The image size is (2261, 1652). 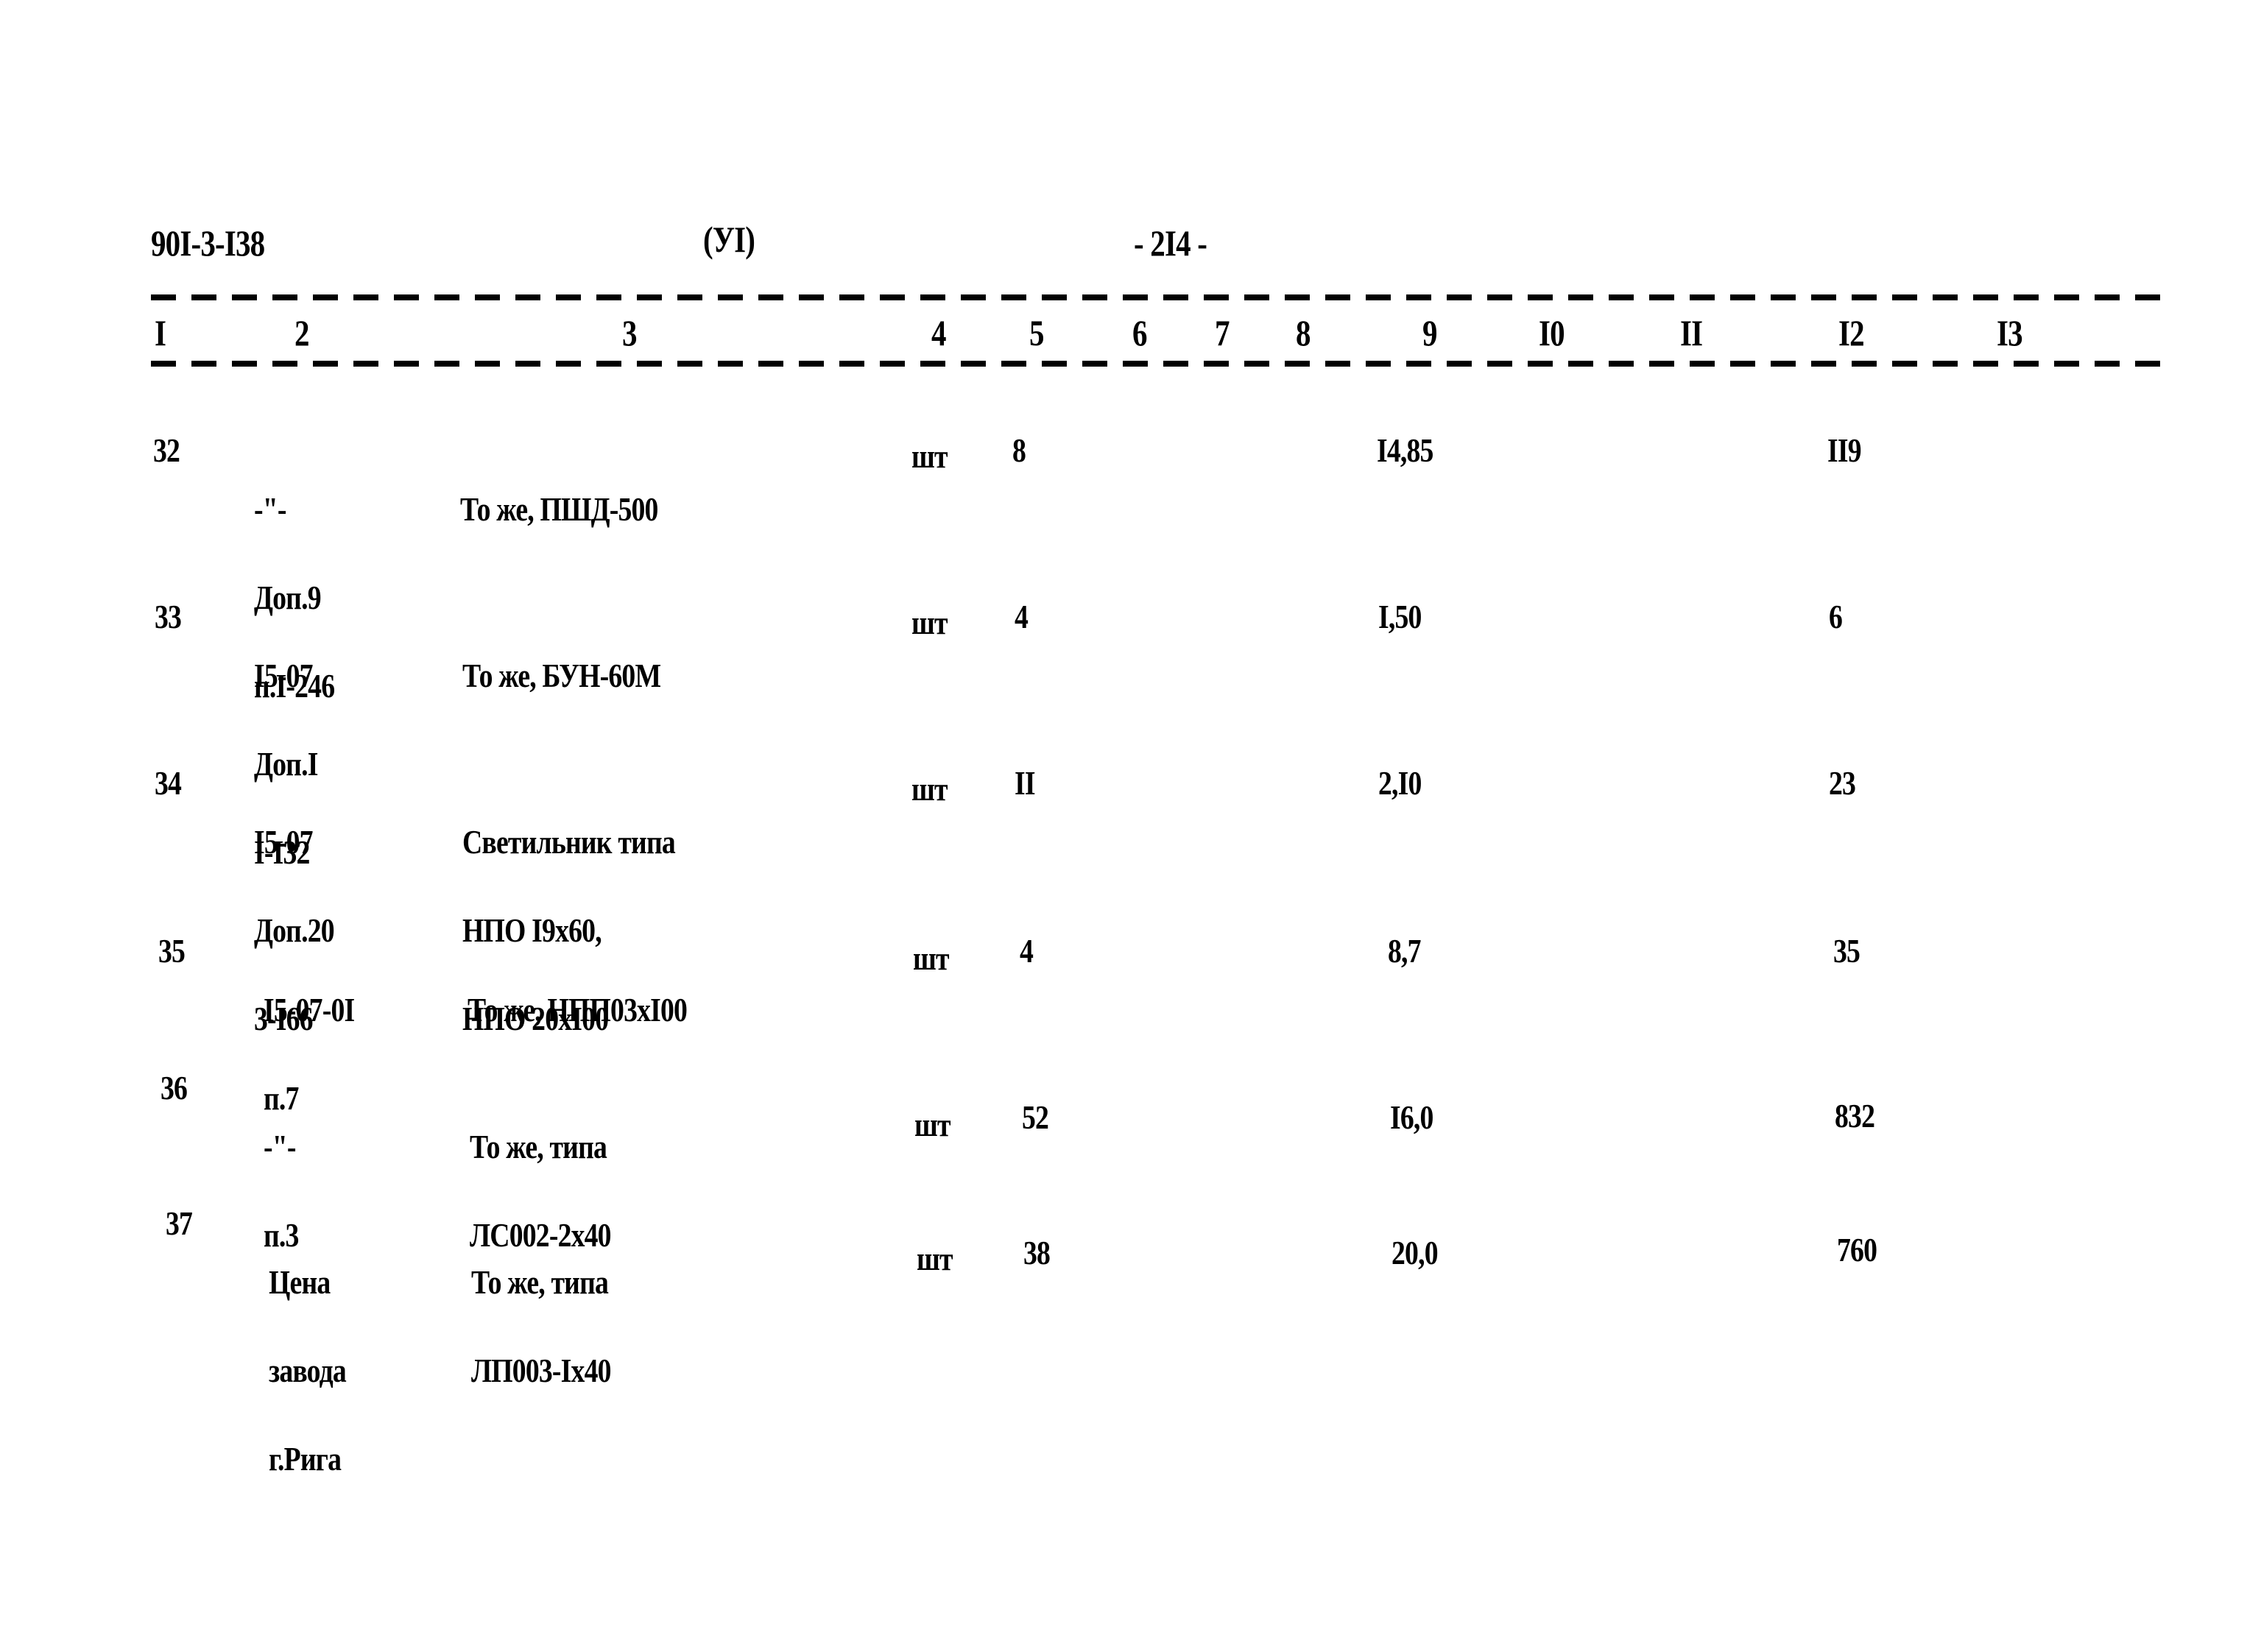 What do you see at coordinates (1857, 1249) in the screenshot?
I see `total-cost: 760` at bounding box center [1857, 1249].